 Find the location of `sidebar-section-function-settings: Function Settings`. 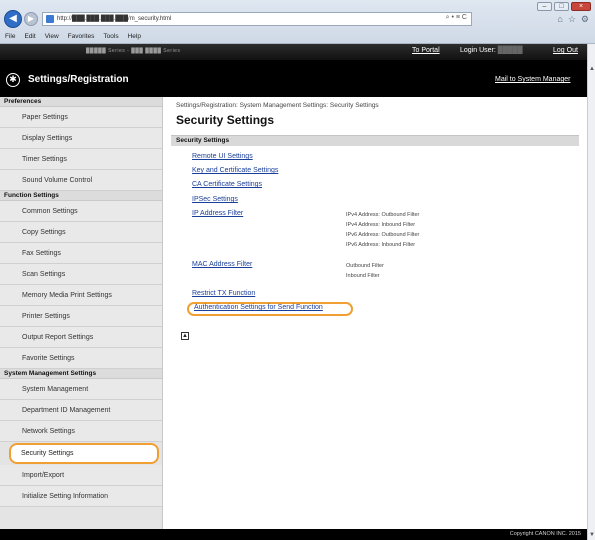

sidebar-section-function-settings: Function Settings is located at coordinates (81, 196).